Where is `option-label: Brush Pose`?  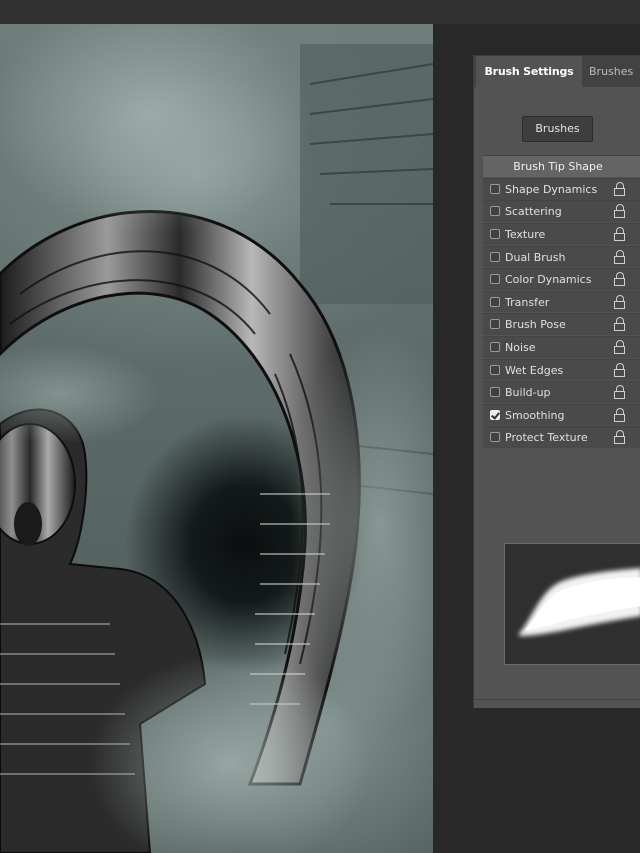 option-label: Brush Pose is located at coordinates (535, 325).